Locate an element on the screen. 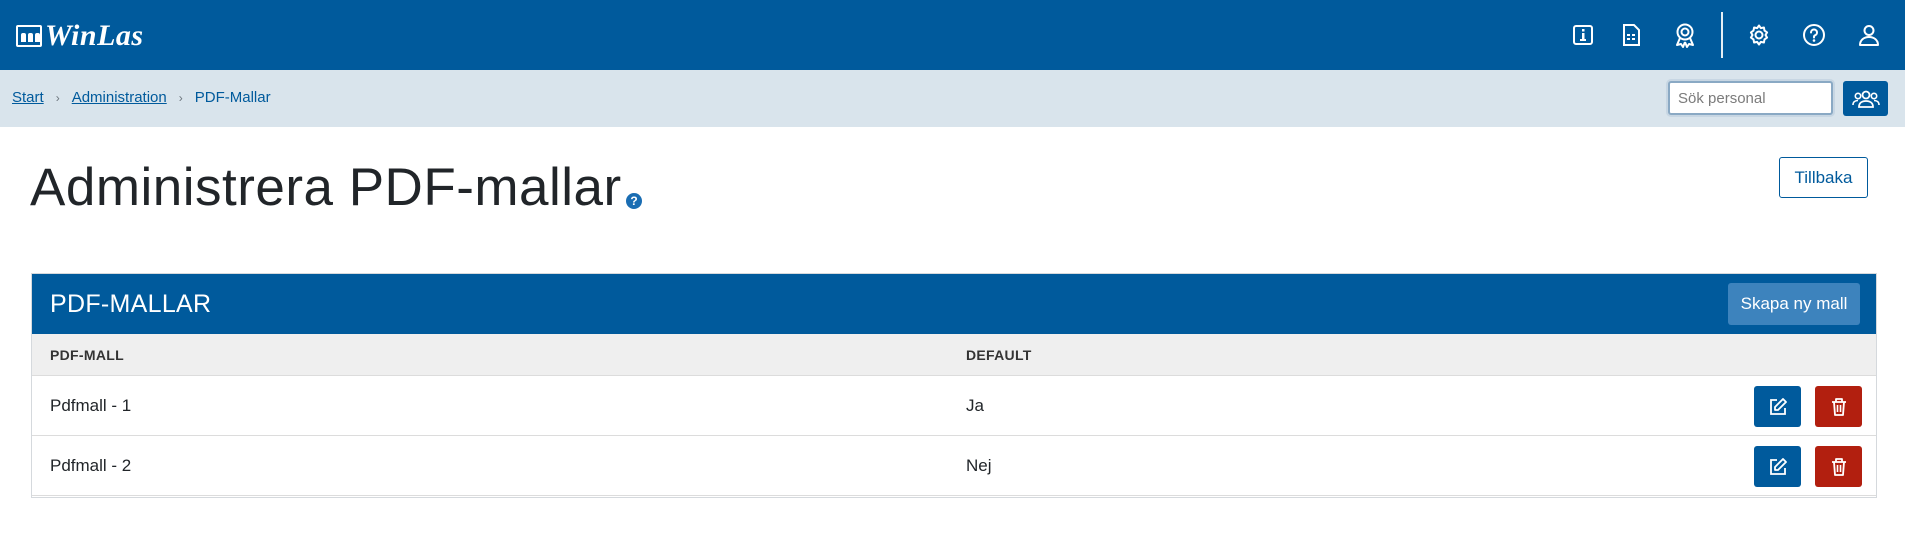 The height and width of the screenshot is (538, 1905). card-title: PDF-MALLAR is located at coordinates (131, 304).